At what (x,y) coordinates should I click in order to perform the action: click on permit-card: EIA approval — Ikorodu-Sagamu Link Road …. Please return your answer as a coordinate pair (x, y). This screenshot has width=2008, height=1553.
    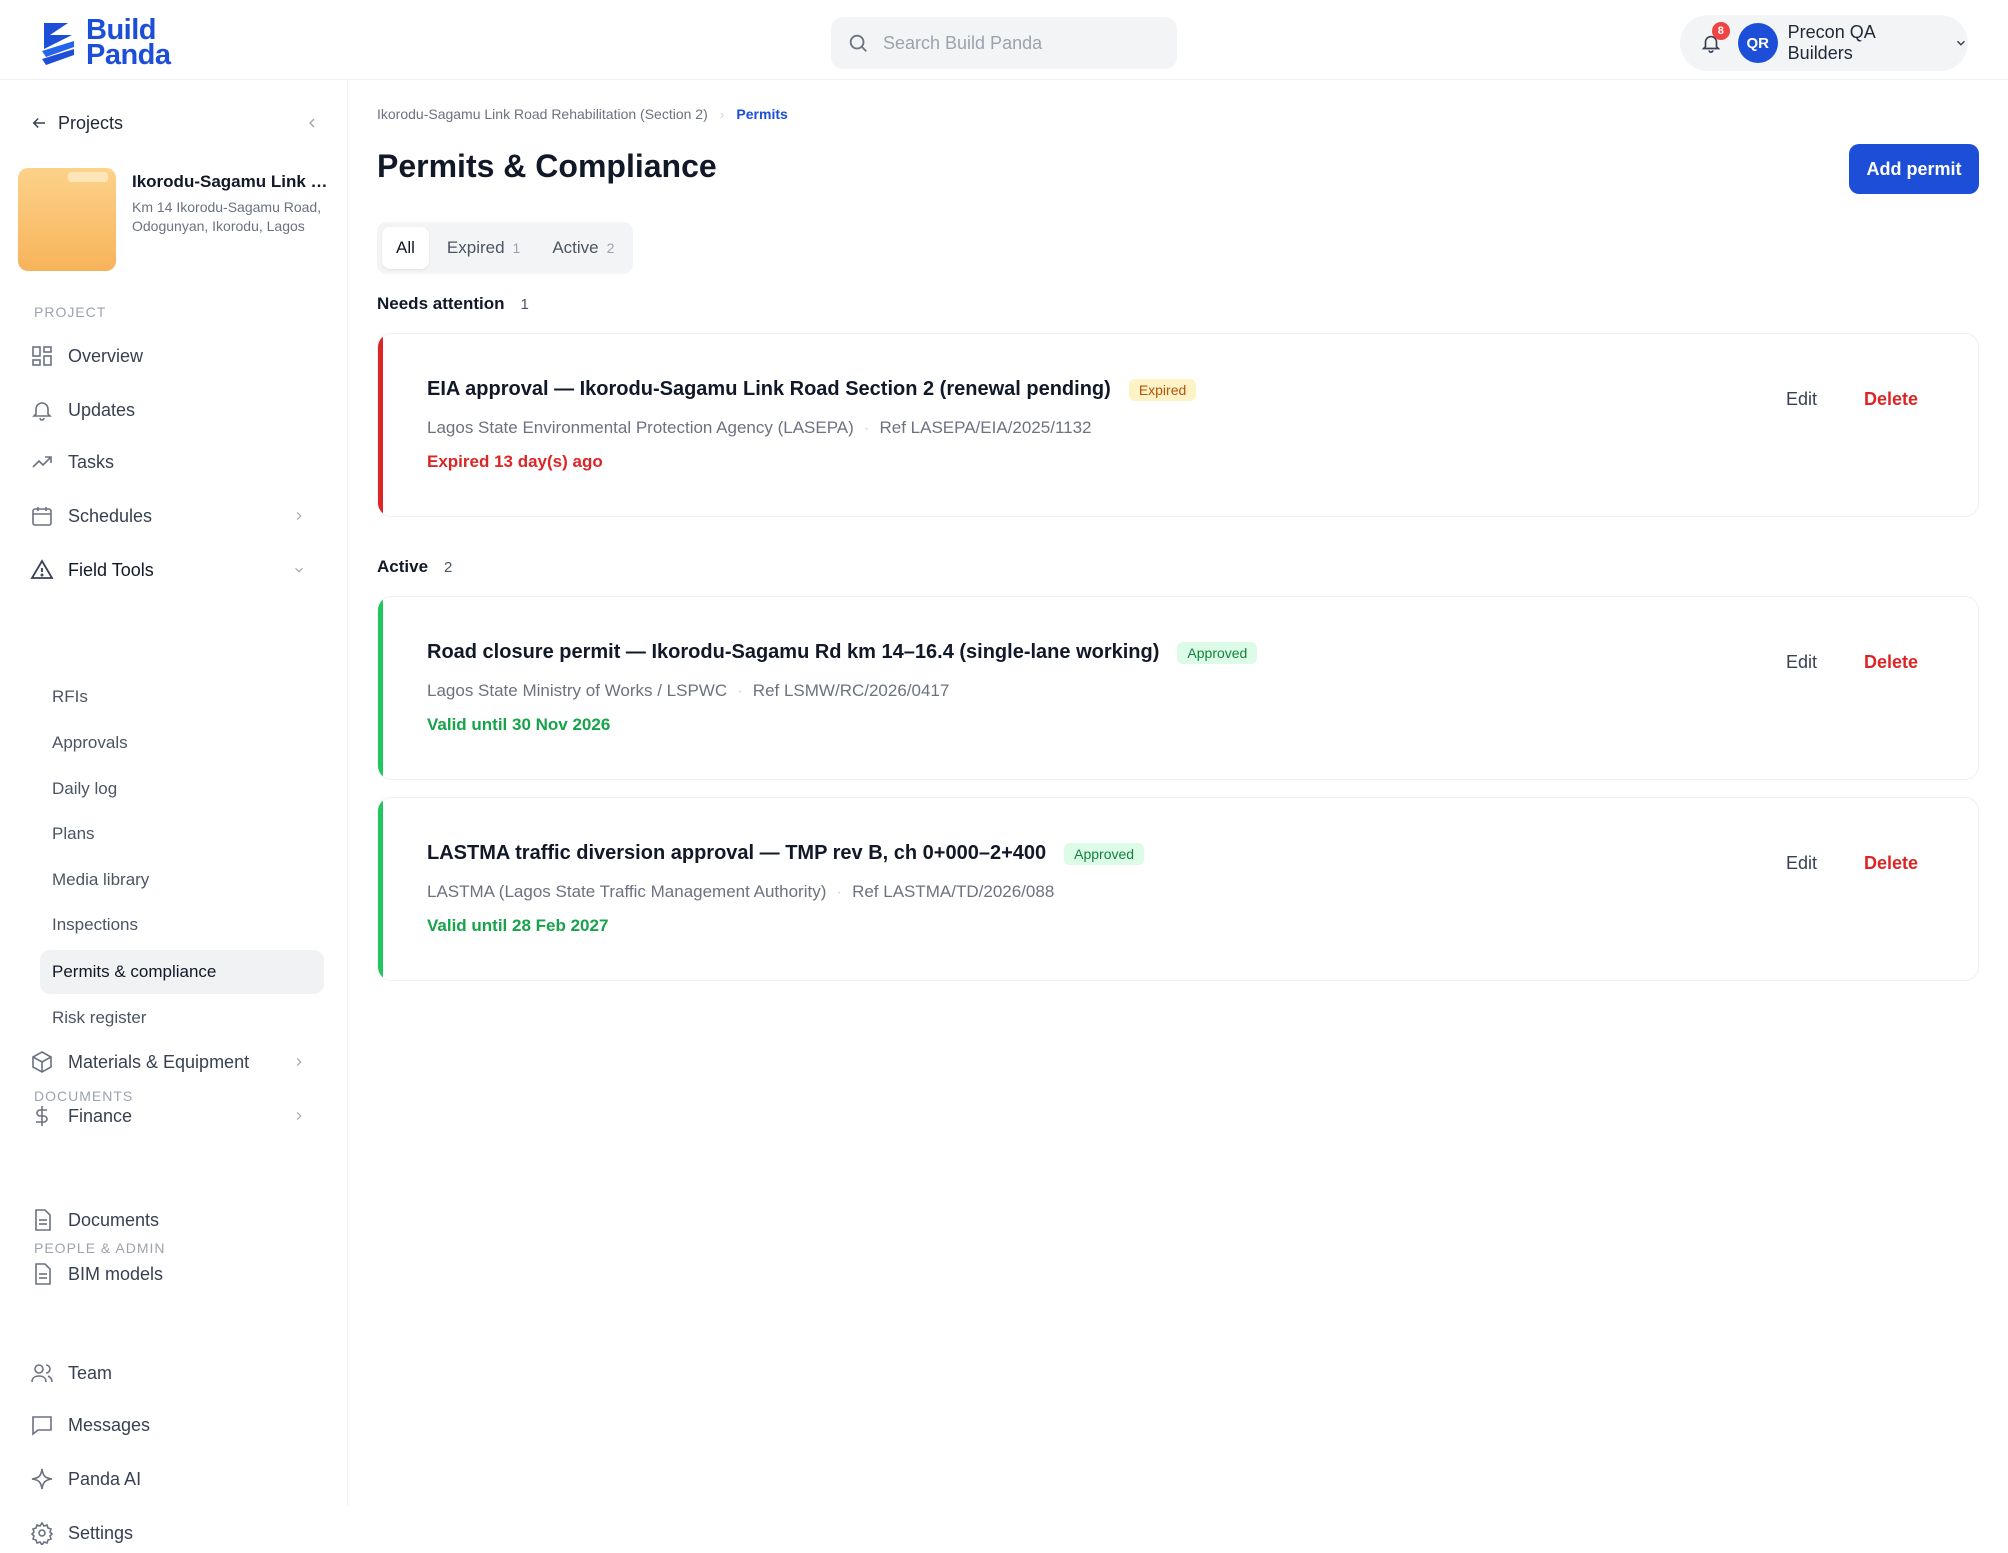
    Looking at the image, I should click on (1178, 425).